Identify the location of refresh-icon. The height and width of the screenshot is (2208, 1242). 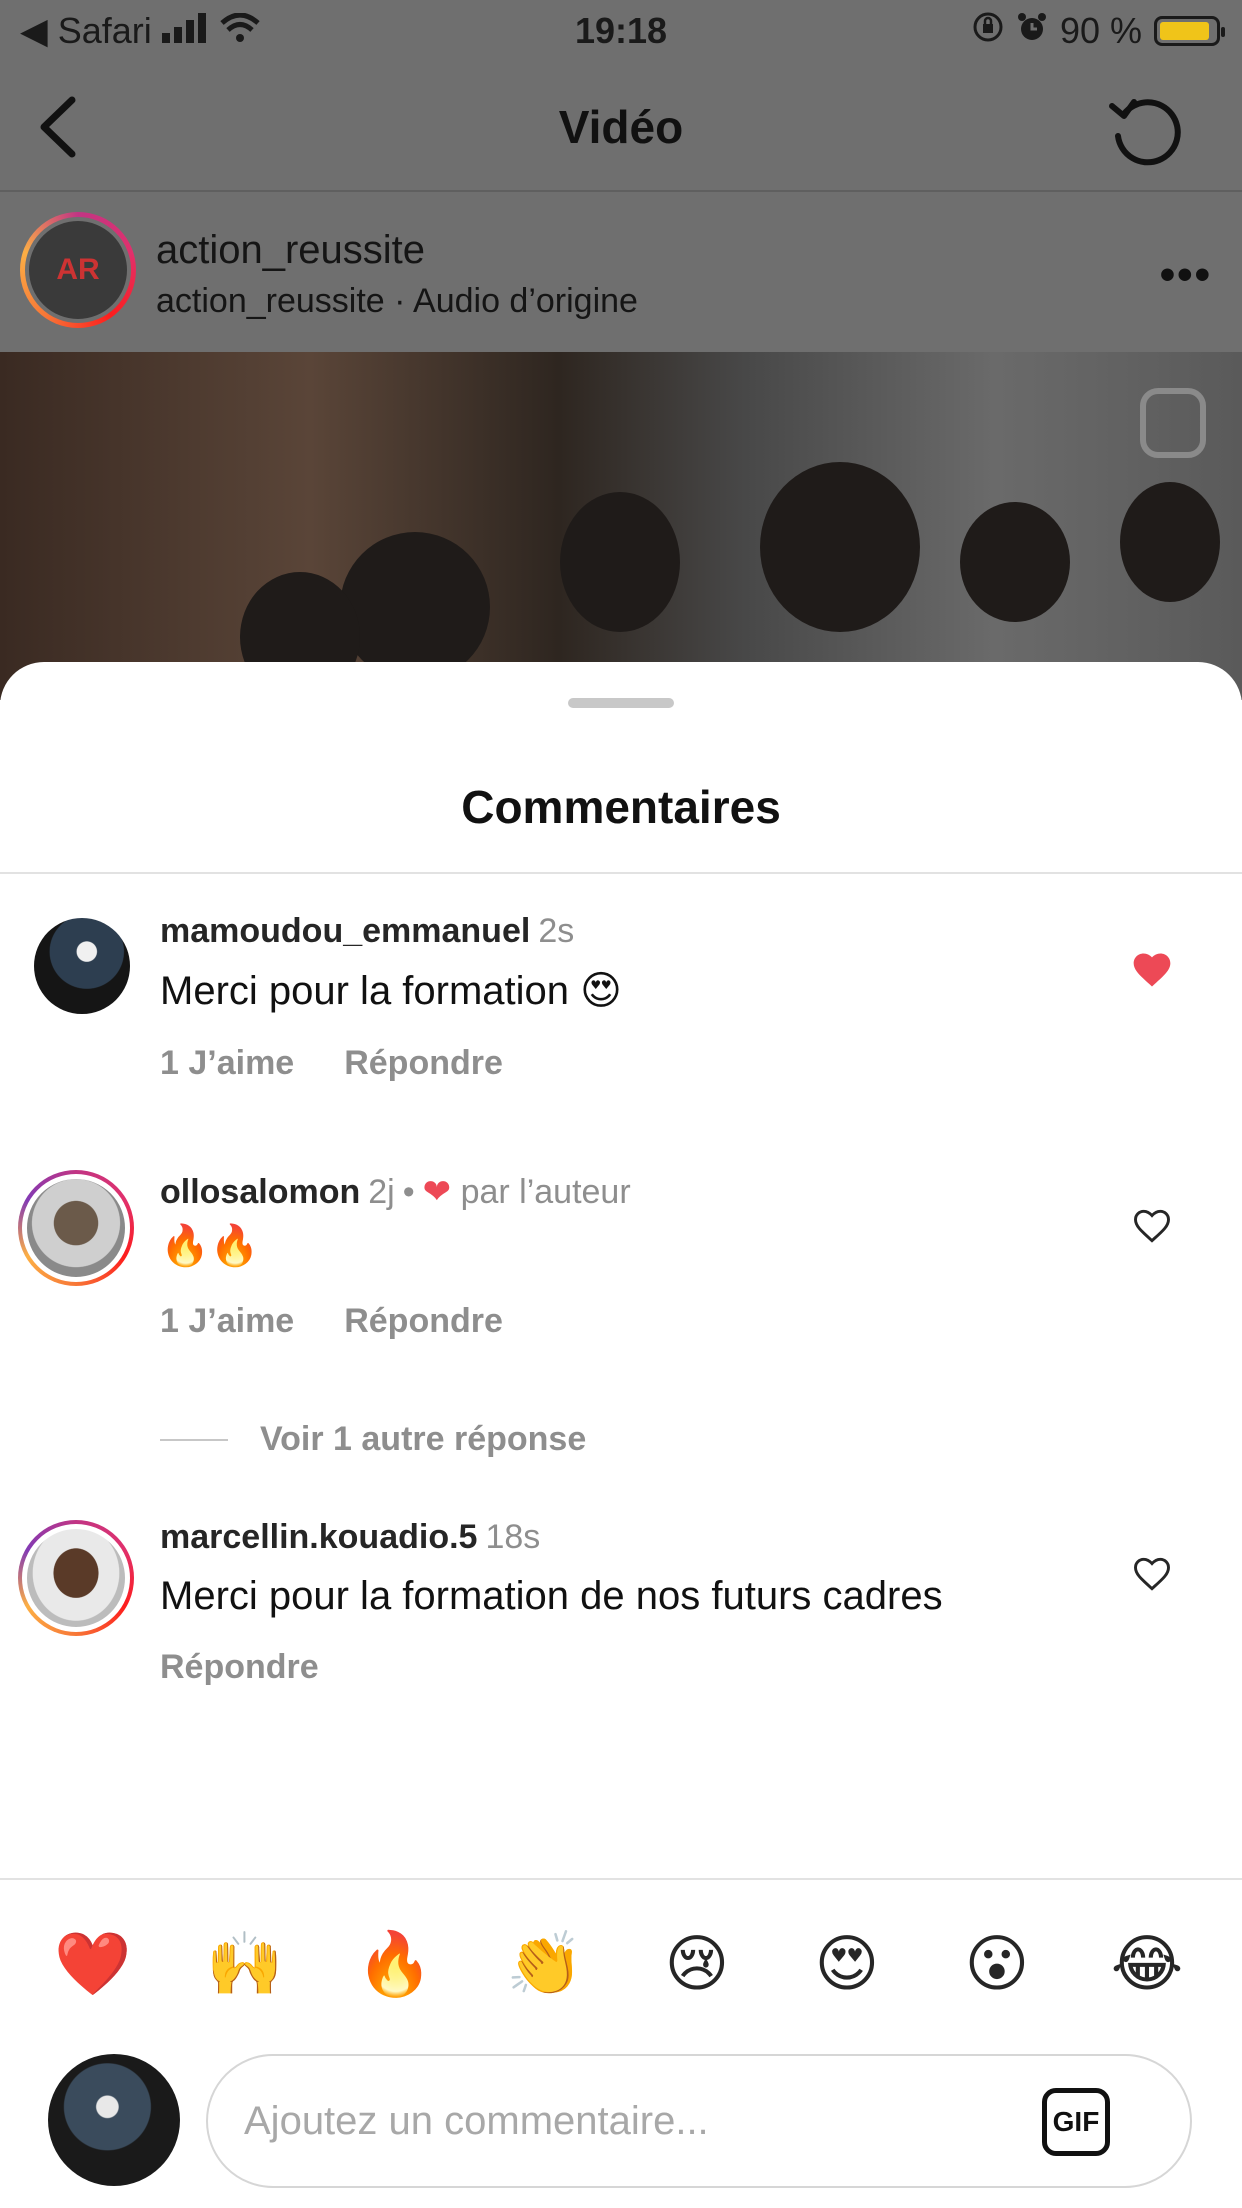
(1145, 132).